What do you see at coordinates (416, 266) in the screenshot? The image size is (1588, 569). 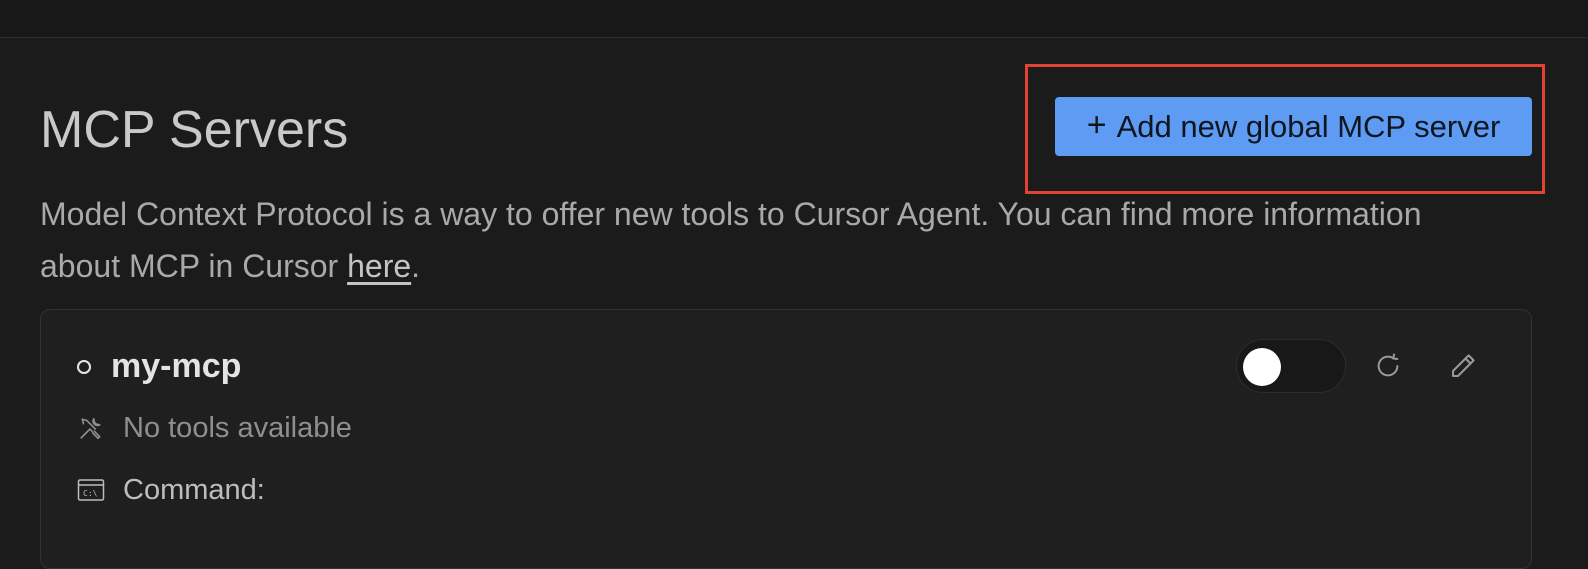 I see `description-end: .` at bounding box center [416, 266].